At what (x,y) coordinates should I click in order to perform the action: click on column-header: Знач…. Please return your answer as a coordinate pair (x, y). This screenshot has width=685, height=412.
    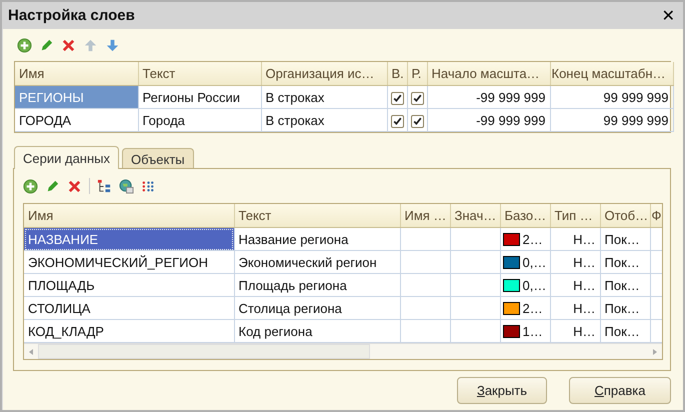
    Looking at the image, I should click on (475, 216).